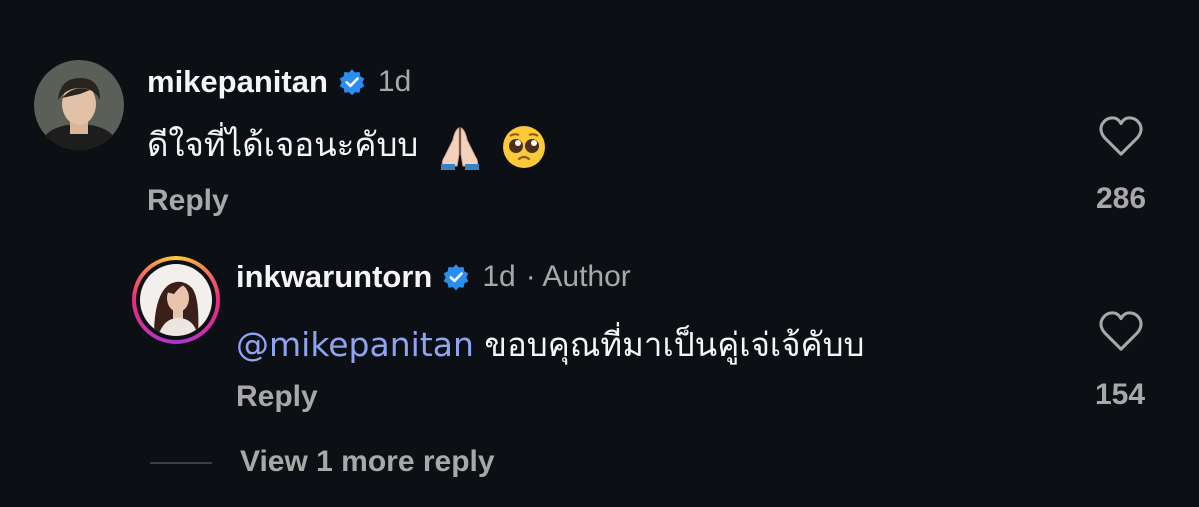  I want to click on username-mikepanitan: mikepanitan 1d, so click(279, 82).